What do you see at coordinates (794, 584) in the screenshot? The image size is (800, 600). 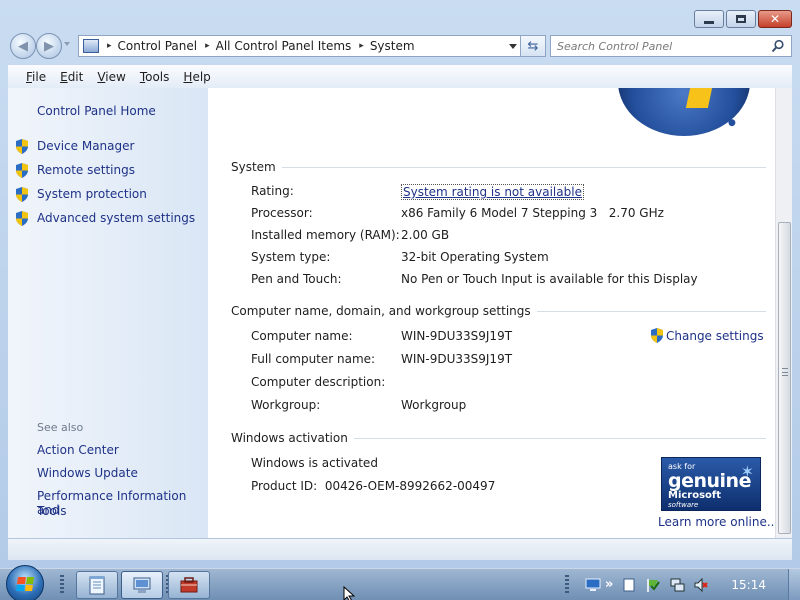 I see `show-desktop-button` at bounding box center [794, 584].